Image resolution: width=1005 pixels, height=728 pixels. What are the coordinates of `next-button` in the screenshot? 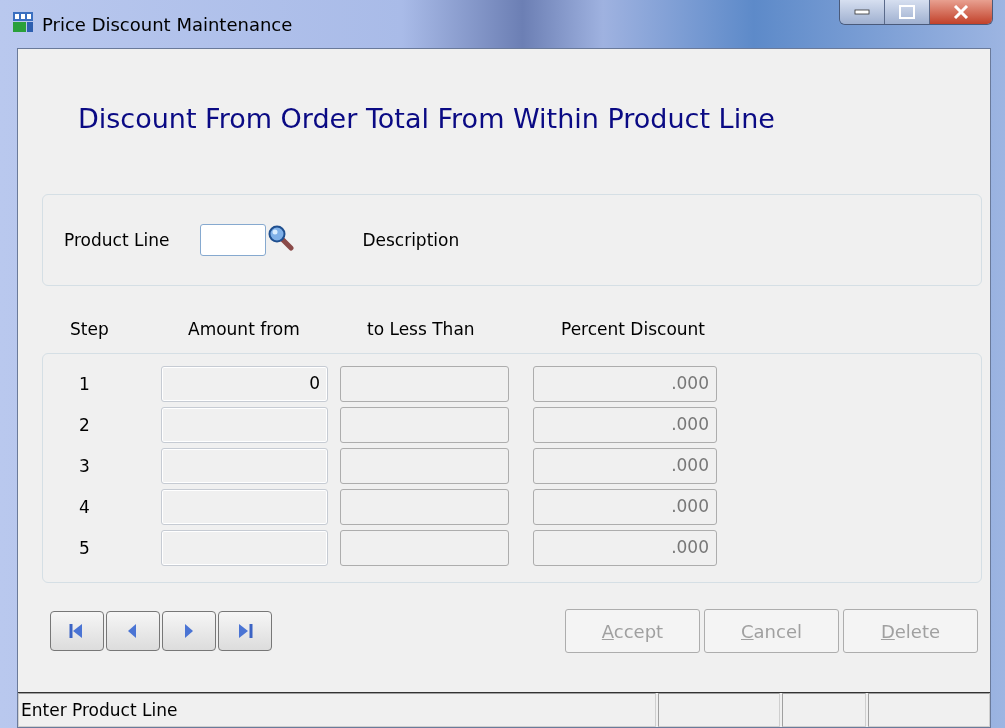 It's located at (189, 631).